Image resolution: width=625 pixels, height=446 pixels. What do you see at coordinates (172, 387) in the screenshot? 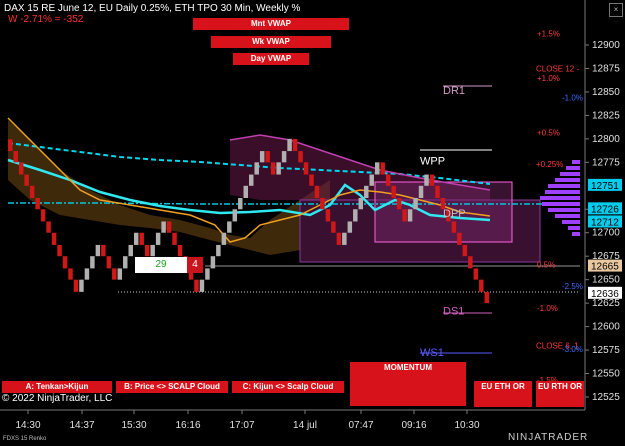
I see `scalp-cloud-button: B: Price <> SCALP Cloud` at bounding box center [172, 387].